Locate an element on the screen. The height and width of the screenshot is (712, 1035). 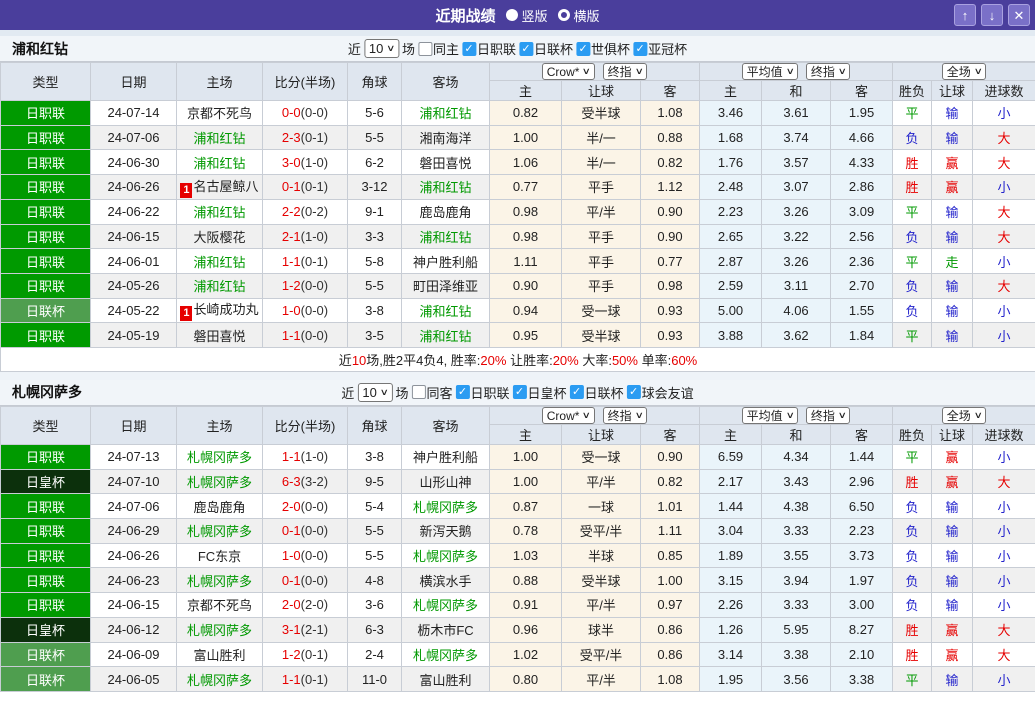
close-button: ✕ is located at coordinates (1019, 15).